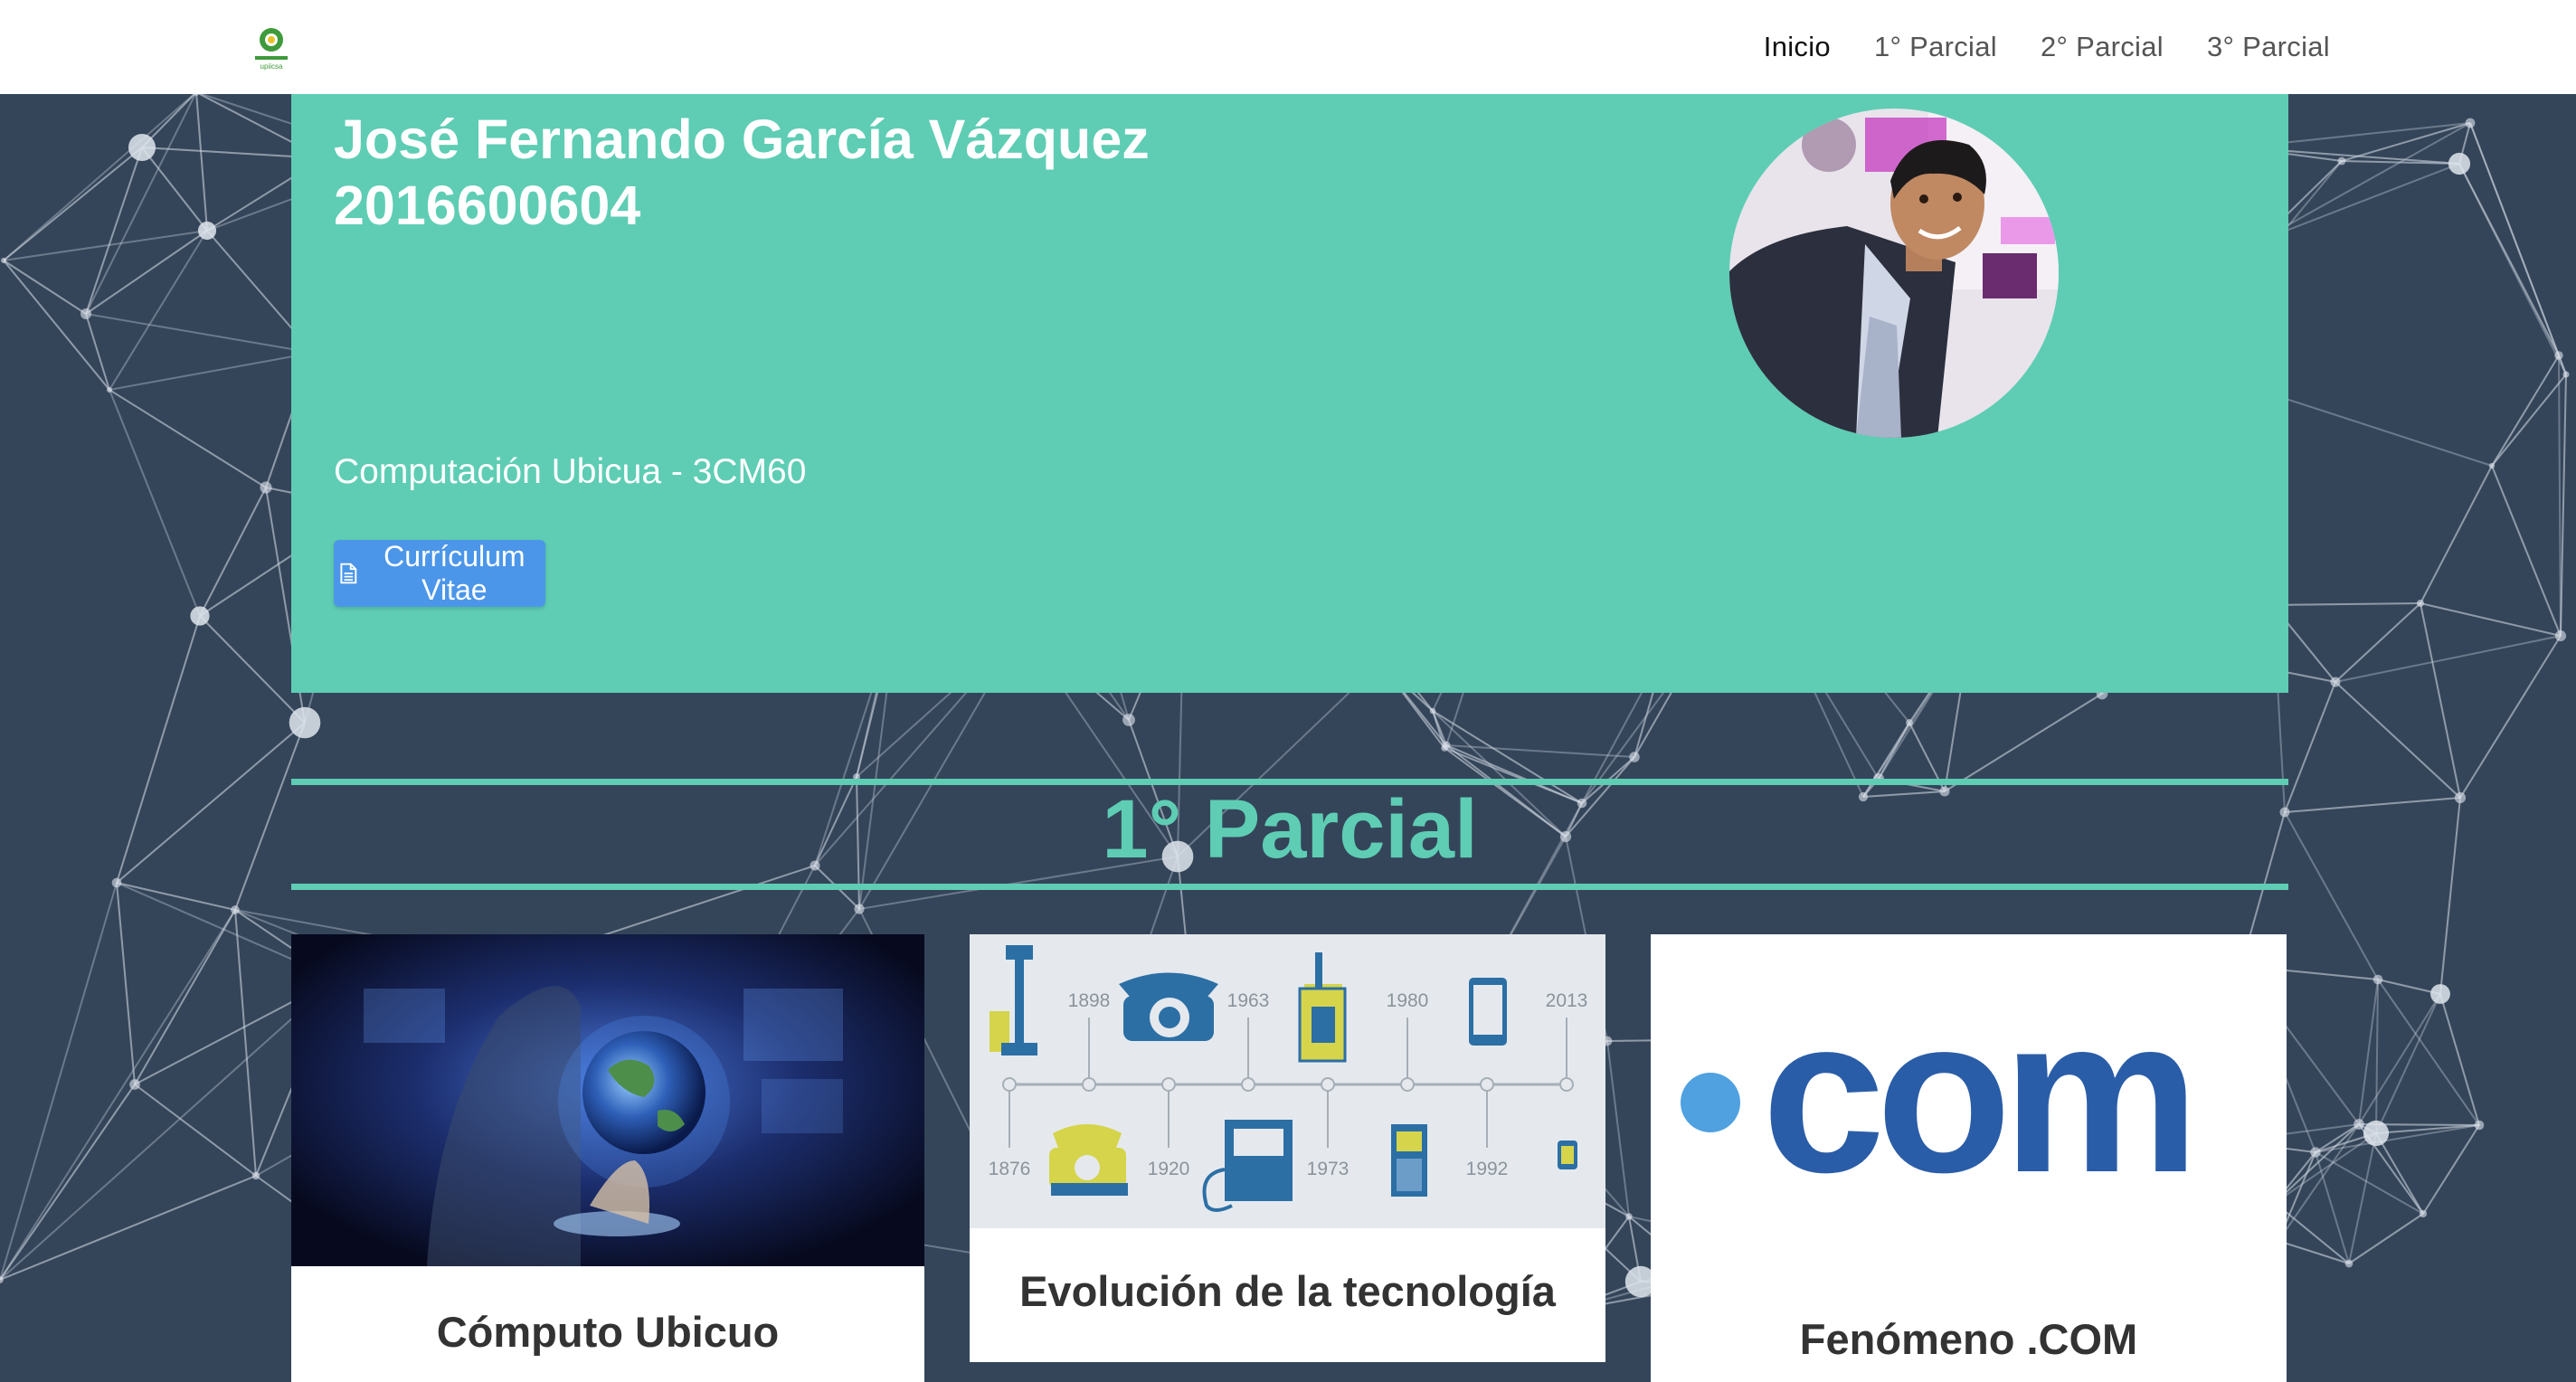  I want to click on timeline-year-label: 2013, so click(1567, 1000).